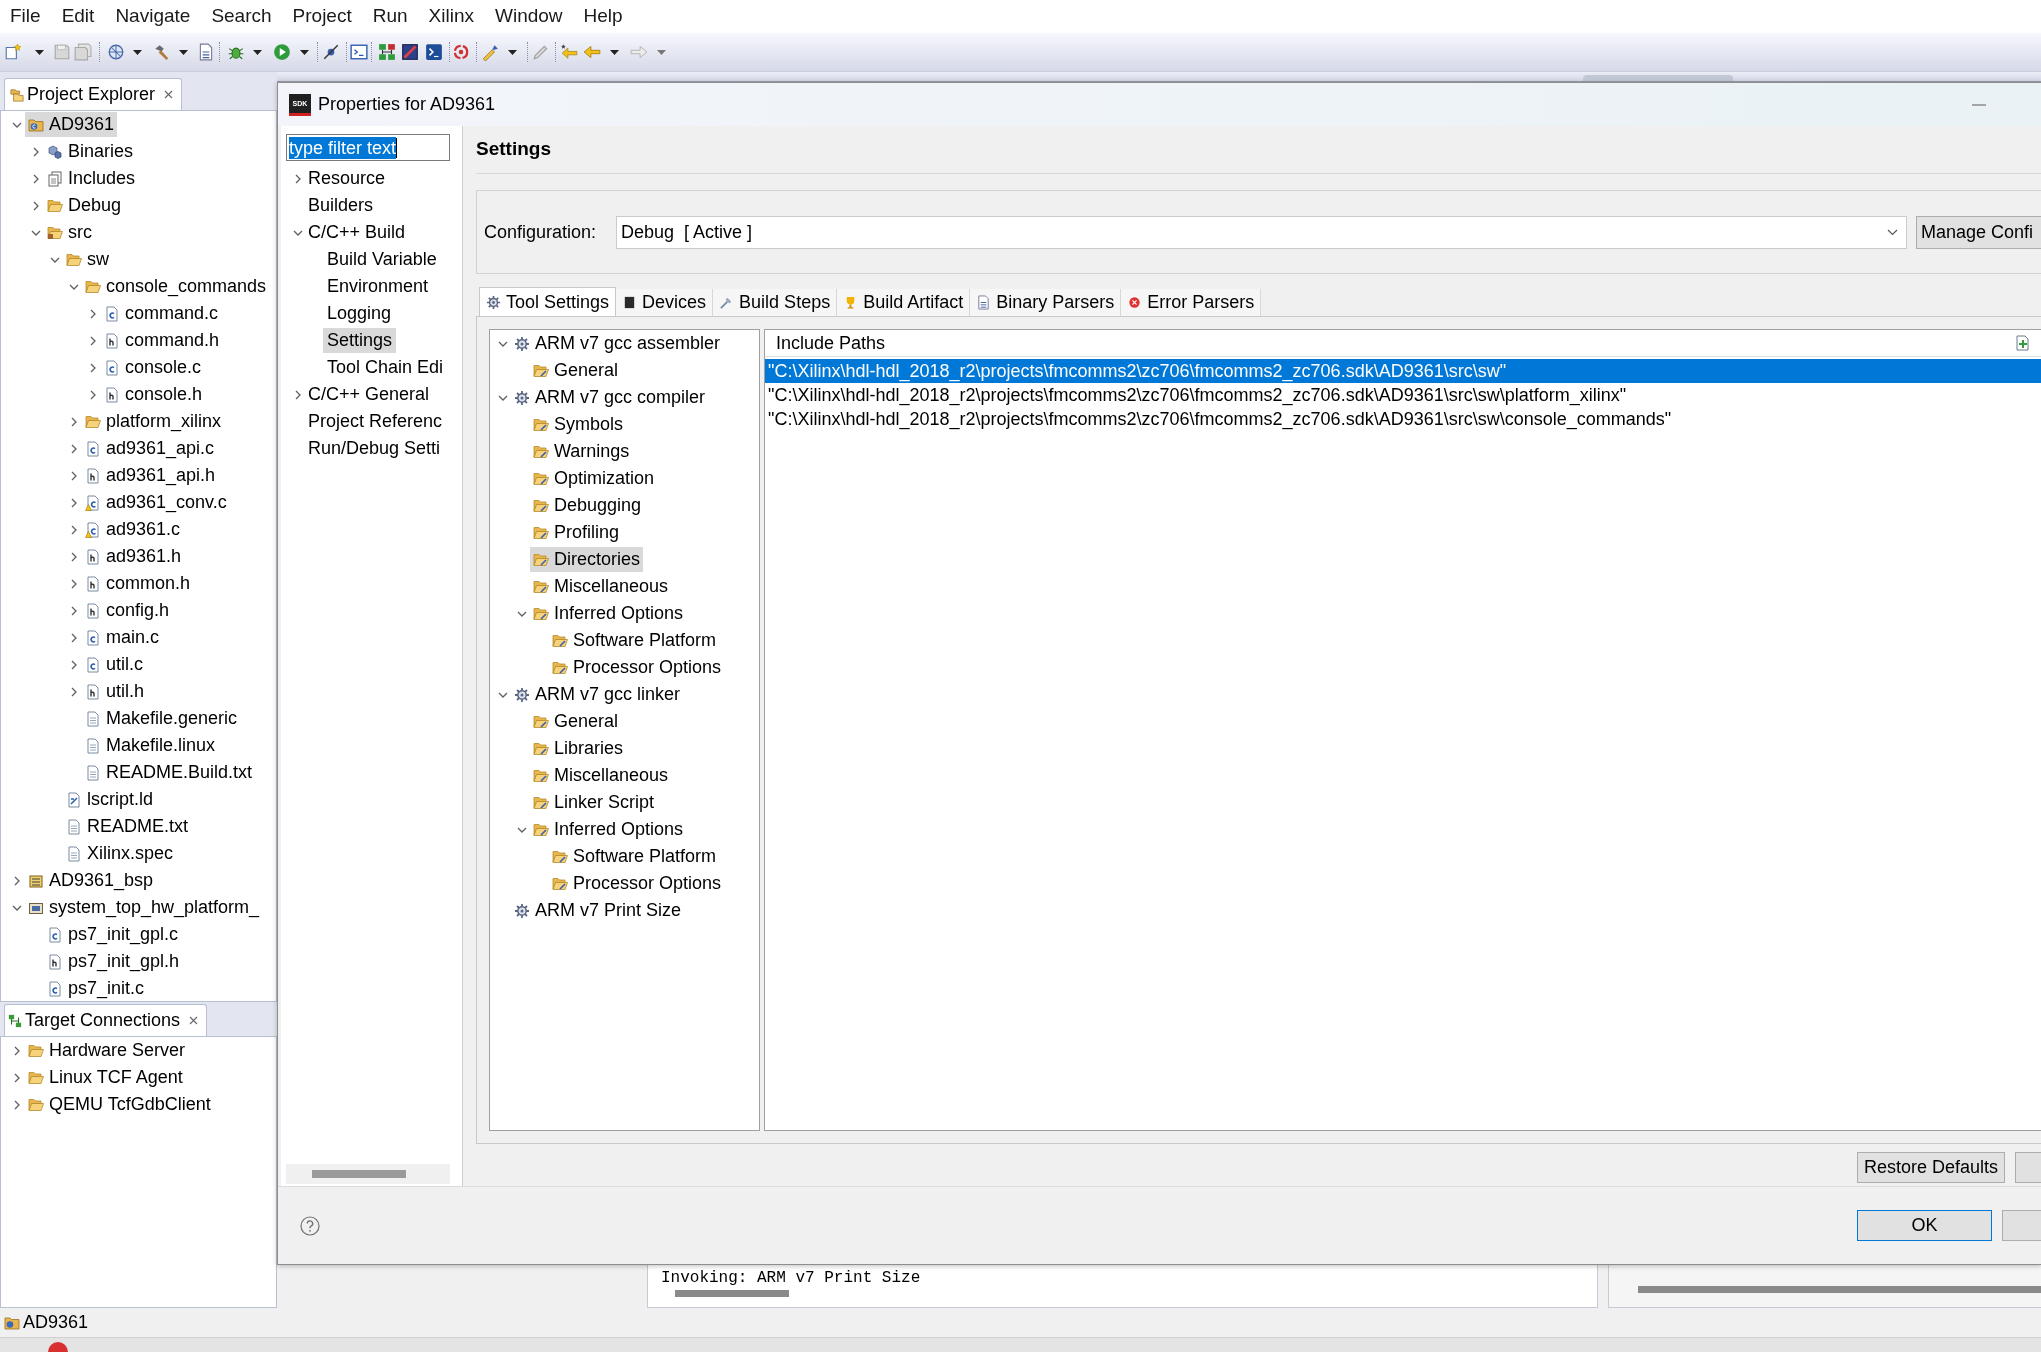 Image resolution: width=2041 pixels, height=1352 pixels. Describe the element at coordinates (360, 340) in the screenshot. I see `nav-item: Settings` at that location.